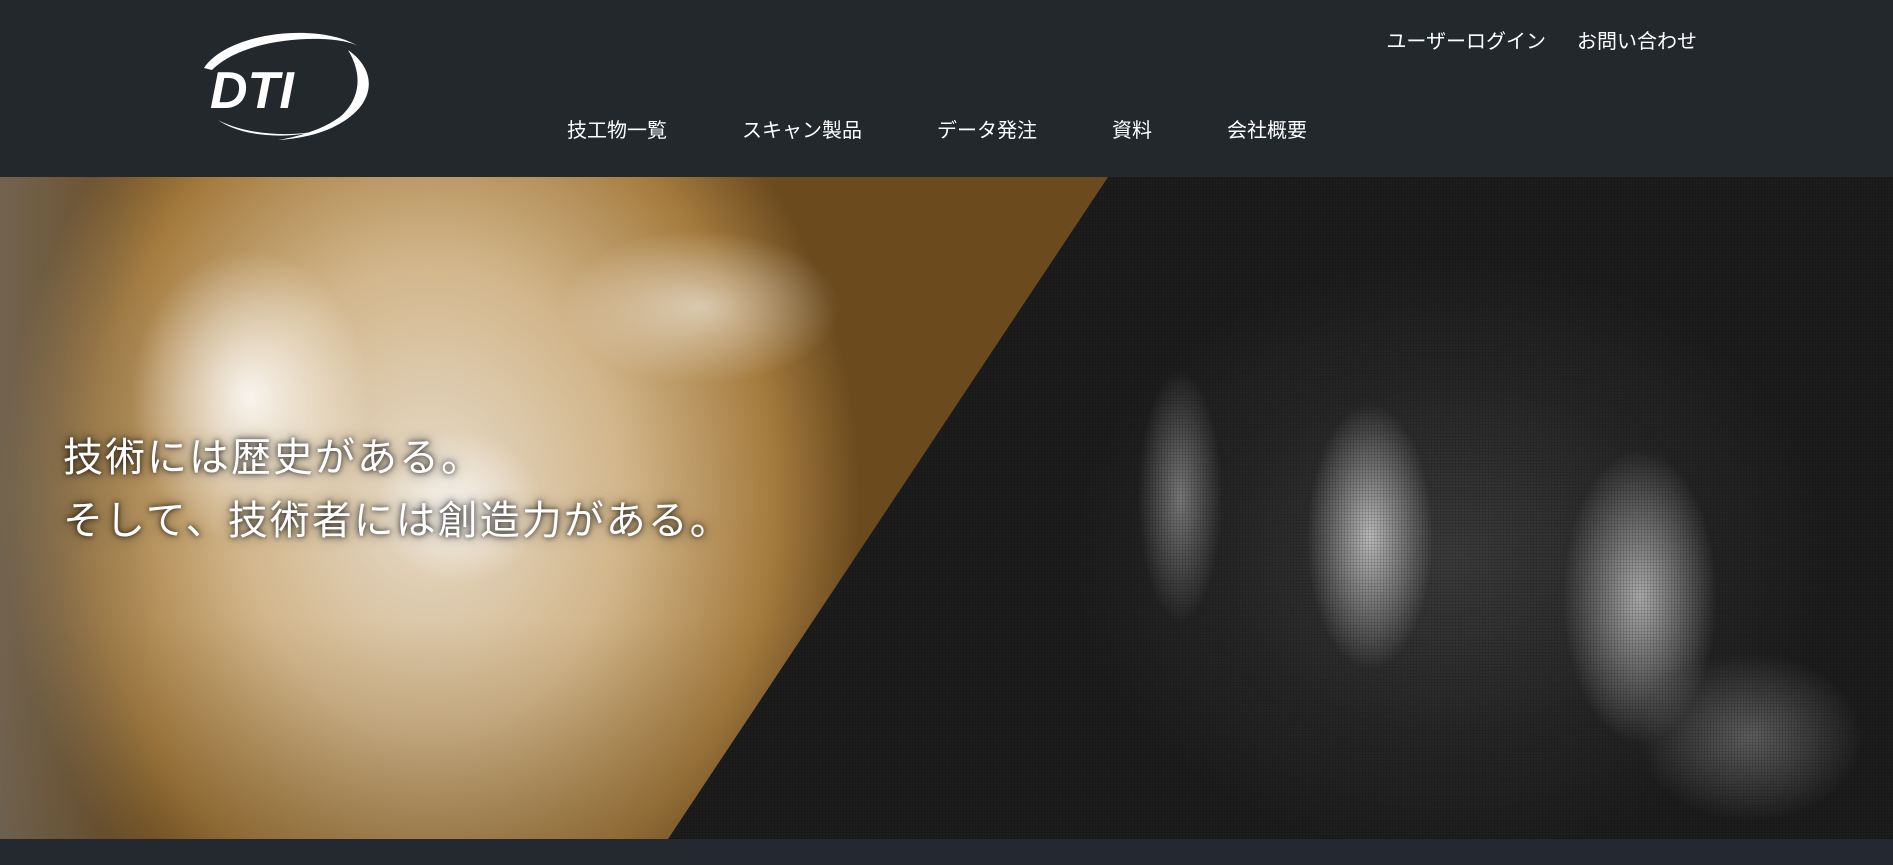 The image size is (1893, 865). I want to click on dti-logo-mark: DTI, so click(286, 86).